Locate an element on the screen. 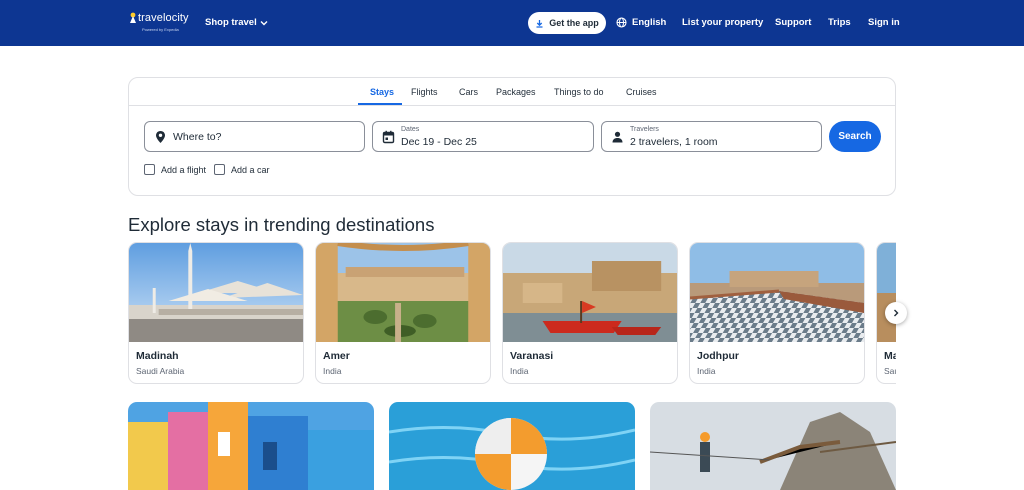  map-pin-icon is located at coordinates (160, 137).